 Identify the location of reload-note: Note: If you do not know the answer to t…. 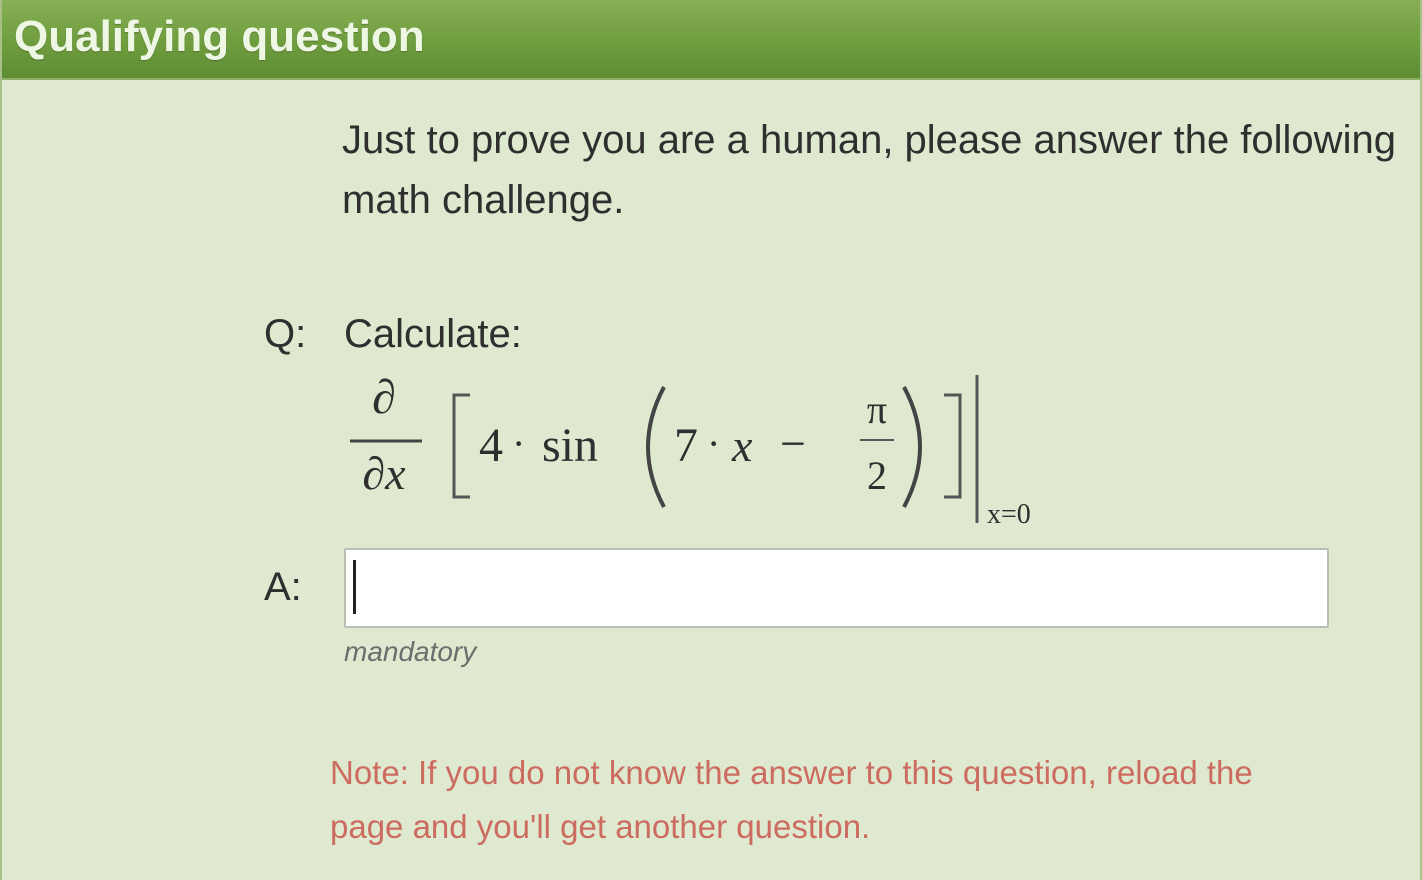
(791, 799).